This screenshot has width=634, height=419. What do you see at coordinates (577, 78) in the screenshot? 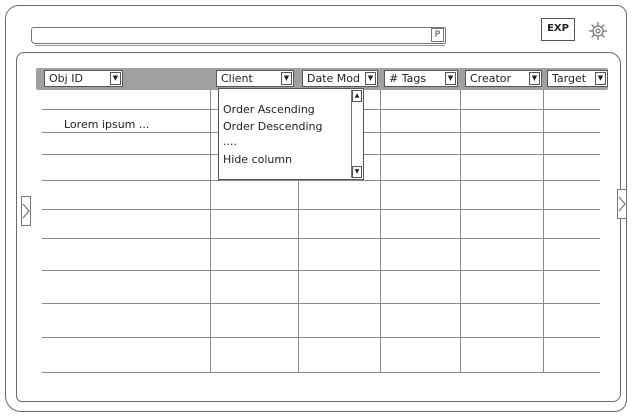
I see `column-header-target: Target ▼` at bounding box center [577, 78].